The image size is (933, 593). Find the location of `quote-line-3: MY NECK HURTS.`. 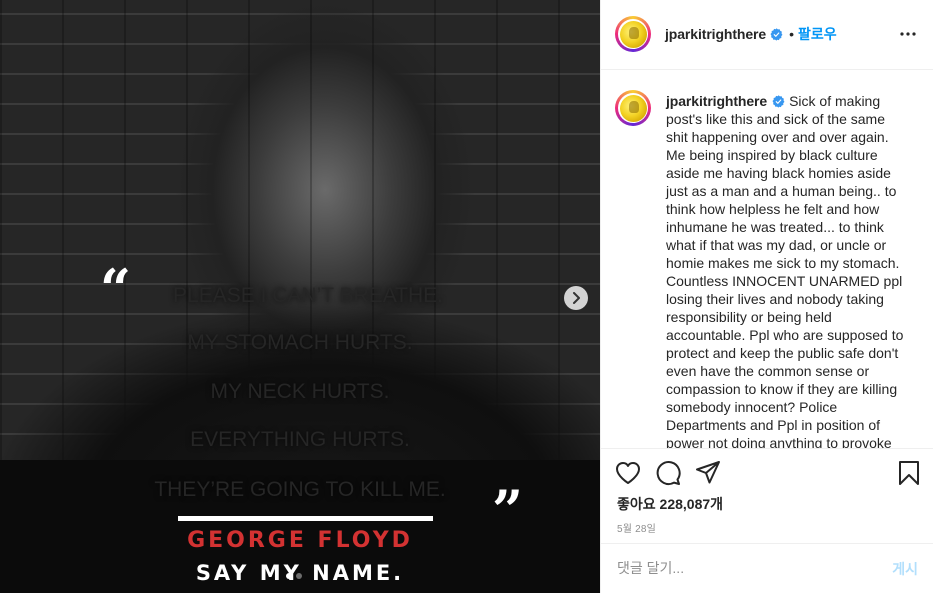

quote-line-3: MY NECK HURTS. is located at coordinates (300, 391).